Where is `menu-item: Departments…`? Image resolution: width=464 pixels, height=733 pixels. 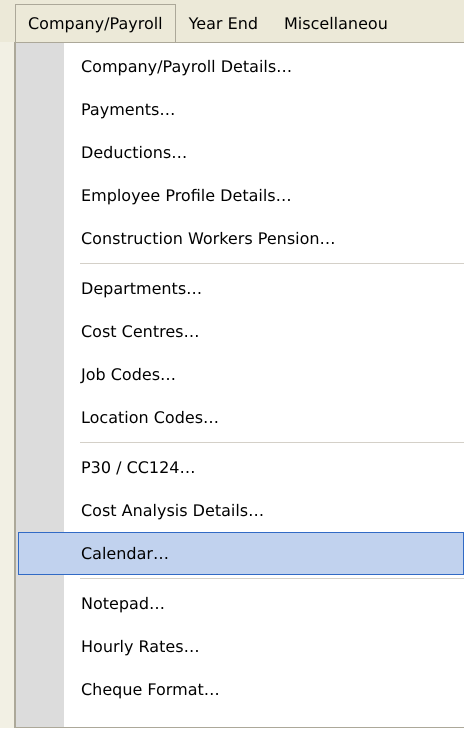
menu-item: Departments… is located at coordinates (241, 288).